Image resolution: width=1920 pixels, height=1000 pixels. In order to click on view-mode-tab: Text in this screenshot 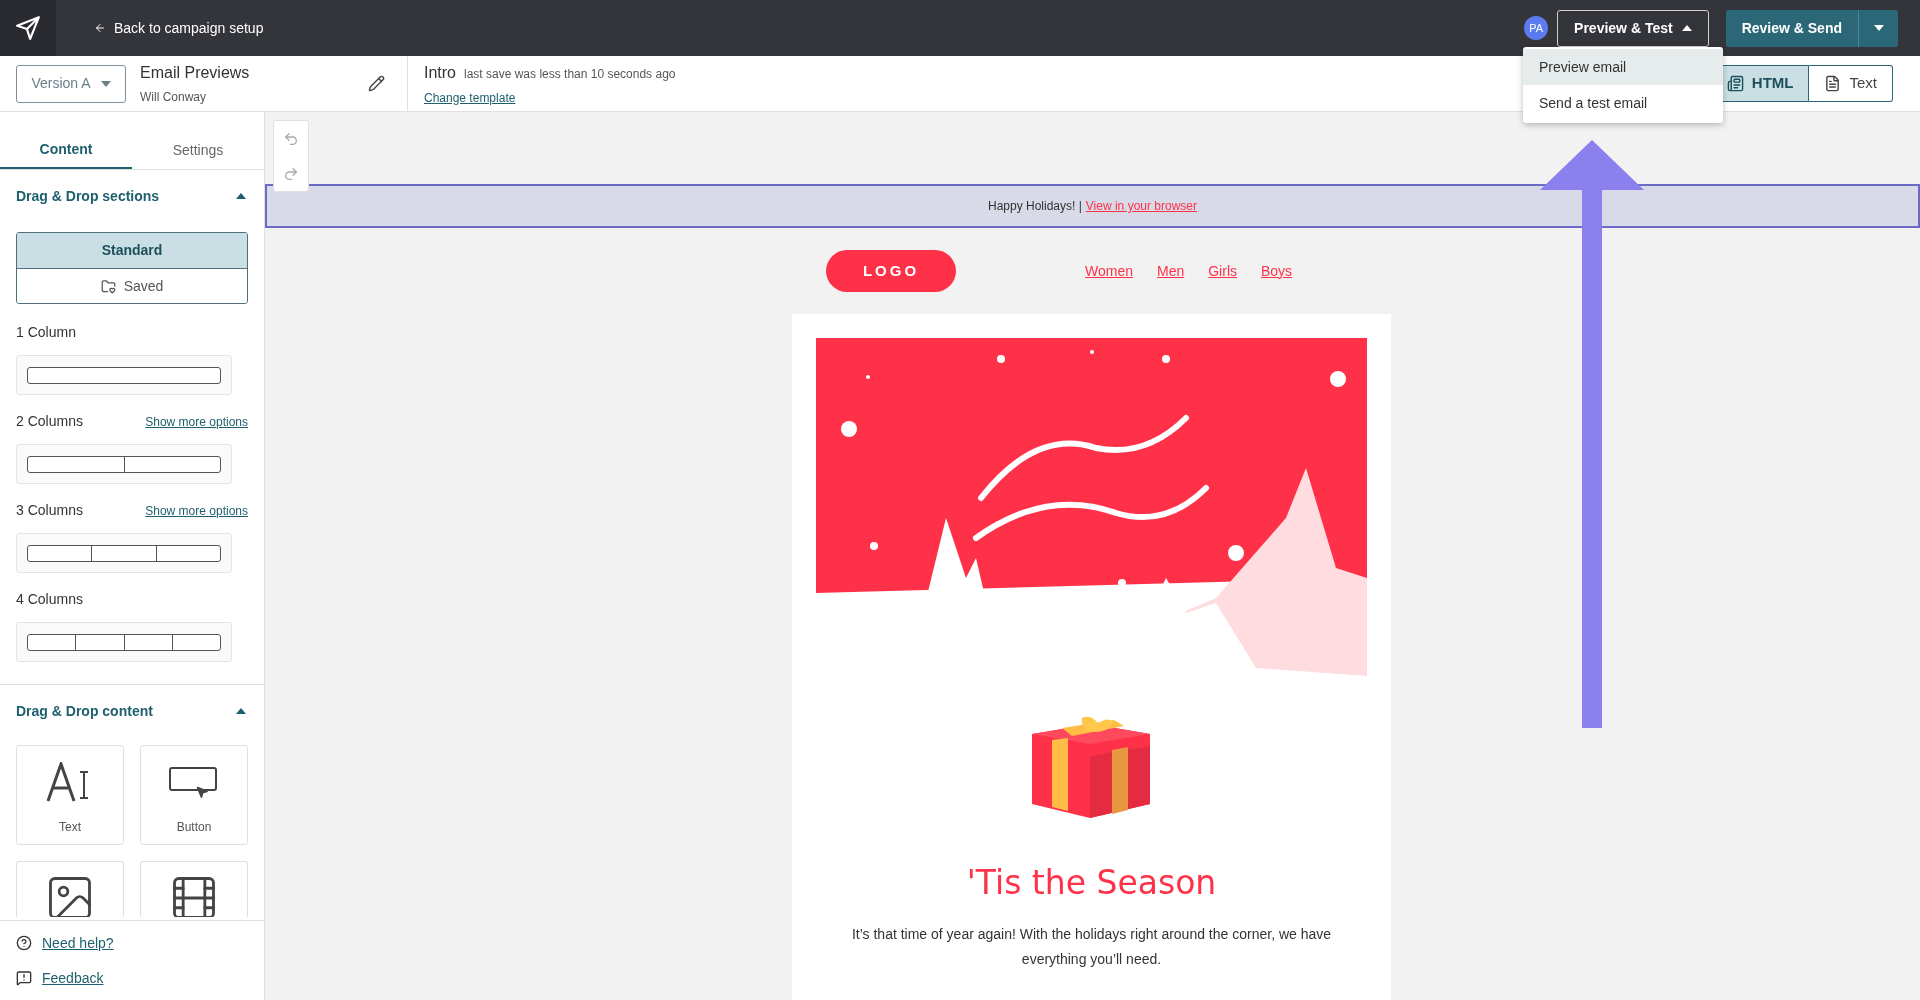, I will do `click(1851, 83)`.